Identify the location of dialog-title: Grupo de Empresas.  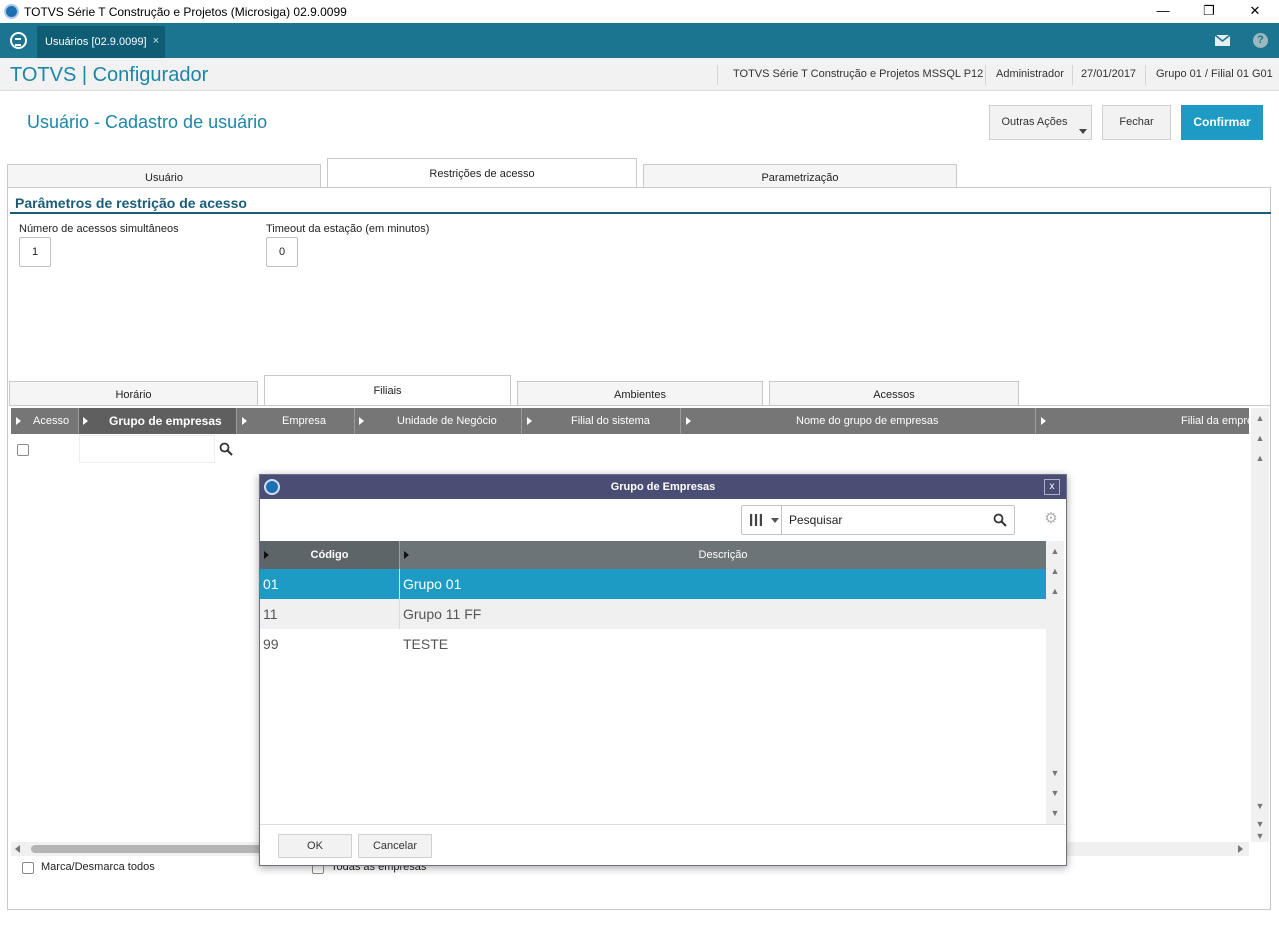
(663, 487).